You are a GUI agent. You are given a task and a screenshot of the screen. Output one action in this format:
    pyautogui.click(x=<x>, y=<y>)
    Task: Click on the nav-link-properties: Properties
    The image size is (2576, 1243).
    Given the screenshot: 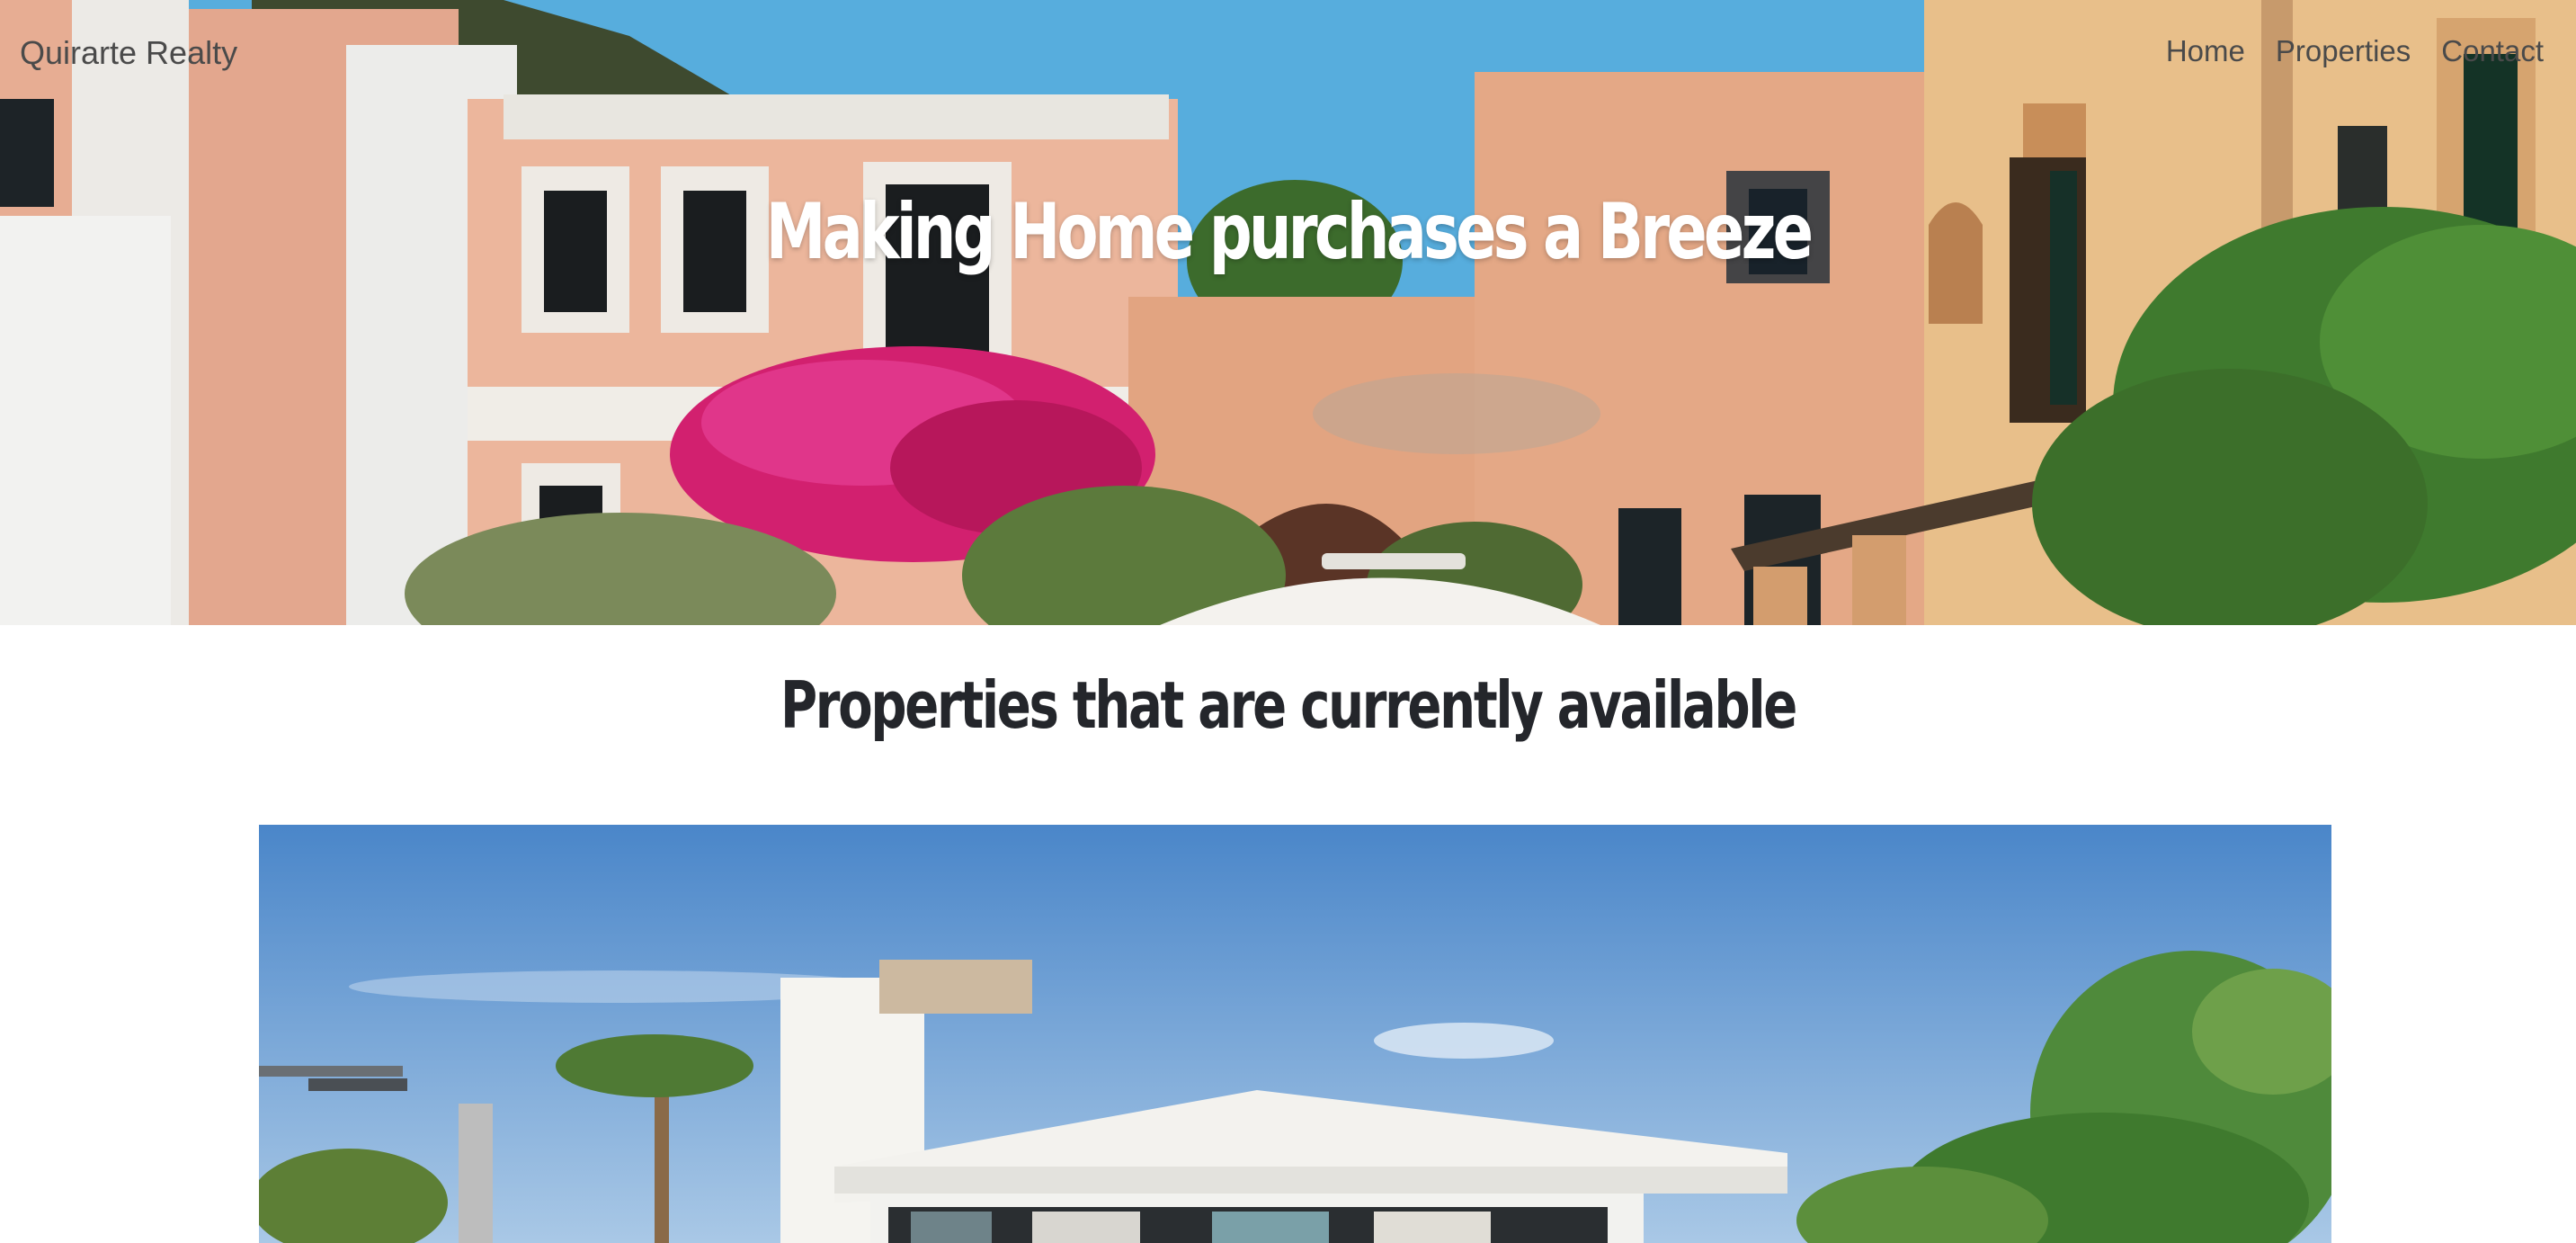 What is the action you would take?
    pyautogui.click(x=2344, y=51)
    